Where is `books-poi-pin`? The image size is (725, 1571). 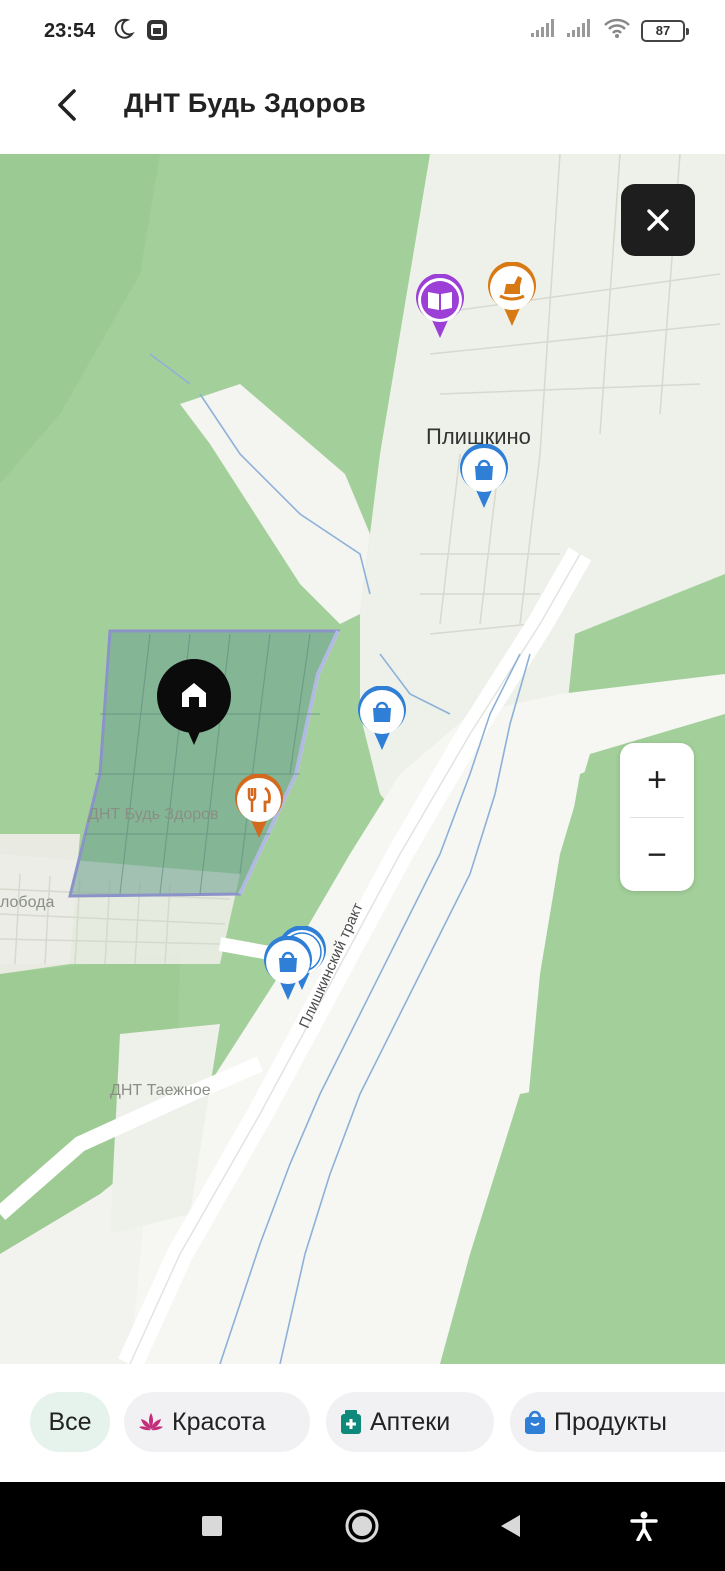
books-poi-pin is located at coordinates (440, 309).